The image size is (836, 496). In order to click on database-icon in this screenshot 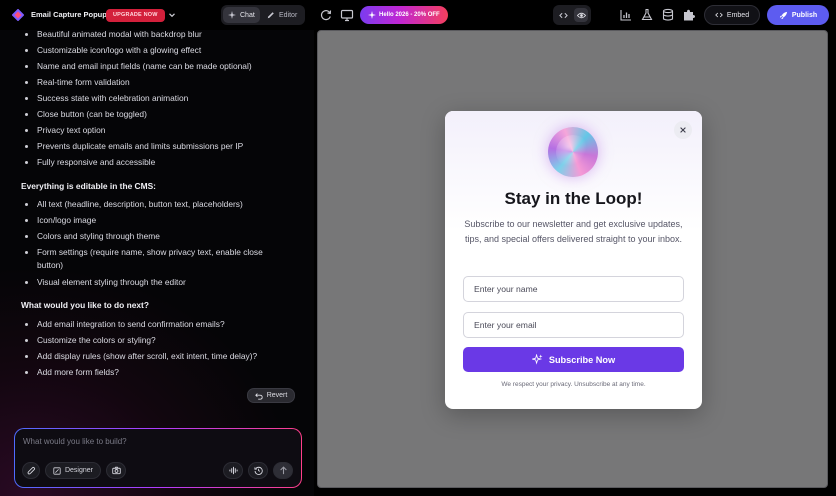, I will do `click(668, 15)`.